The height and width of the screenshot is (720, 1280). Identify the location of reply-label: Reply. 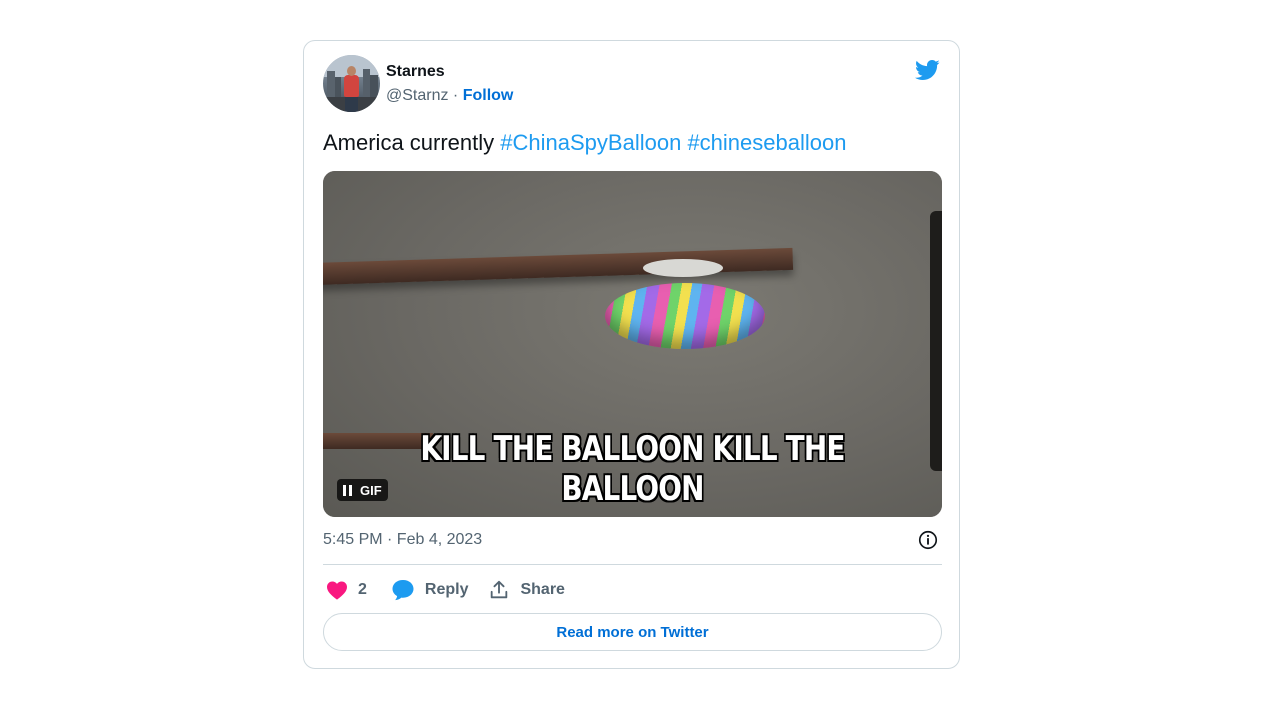
(446, 589).